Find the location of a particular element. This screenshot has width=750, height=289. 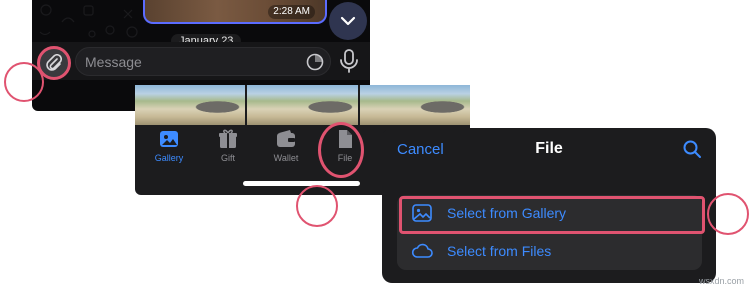

select-from-files-option: Select from Files is located at coordinates (549, 251).